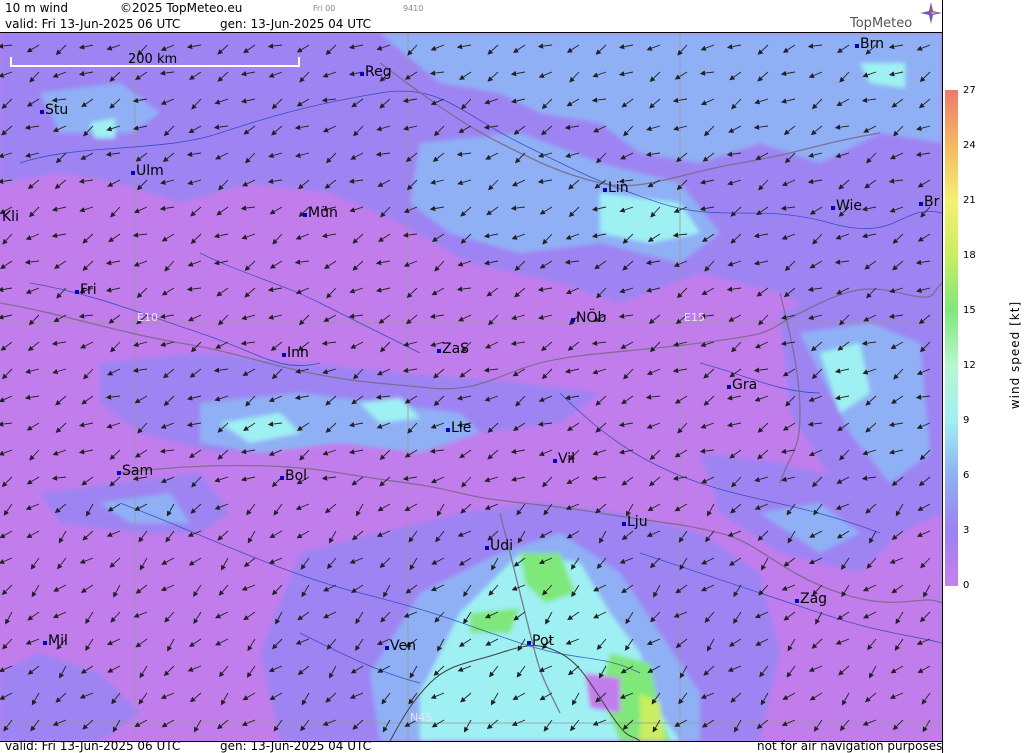 Image resolution: width=1034 pixels, height=753 pixels. What do you see at coordinates (403, 646) in the screenshot?
I see `city-label: Ven` at bounding box center [403, 646].